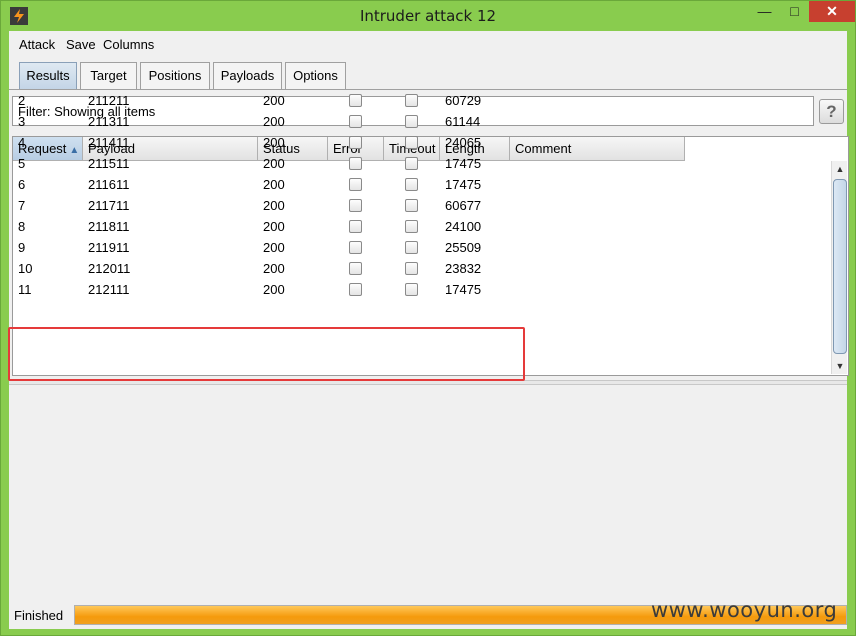 Image resolution: width=856 pixels, height=636 pixels. I want to click on cell-payload: 212111, so click(109, 289).